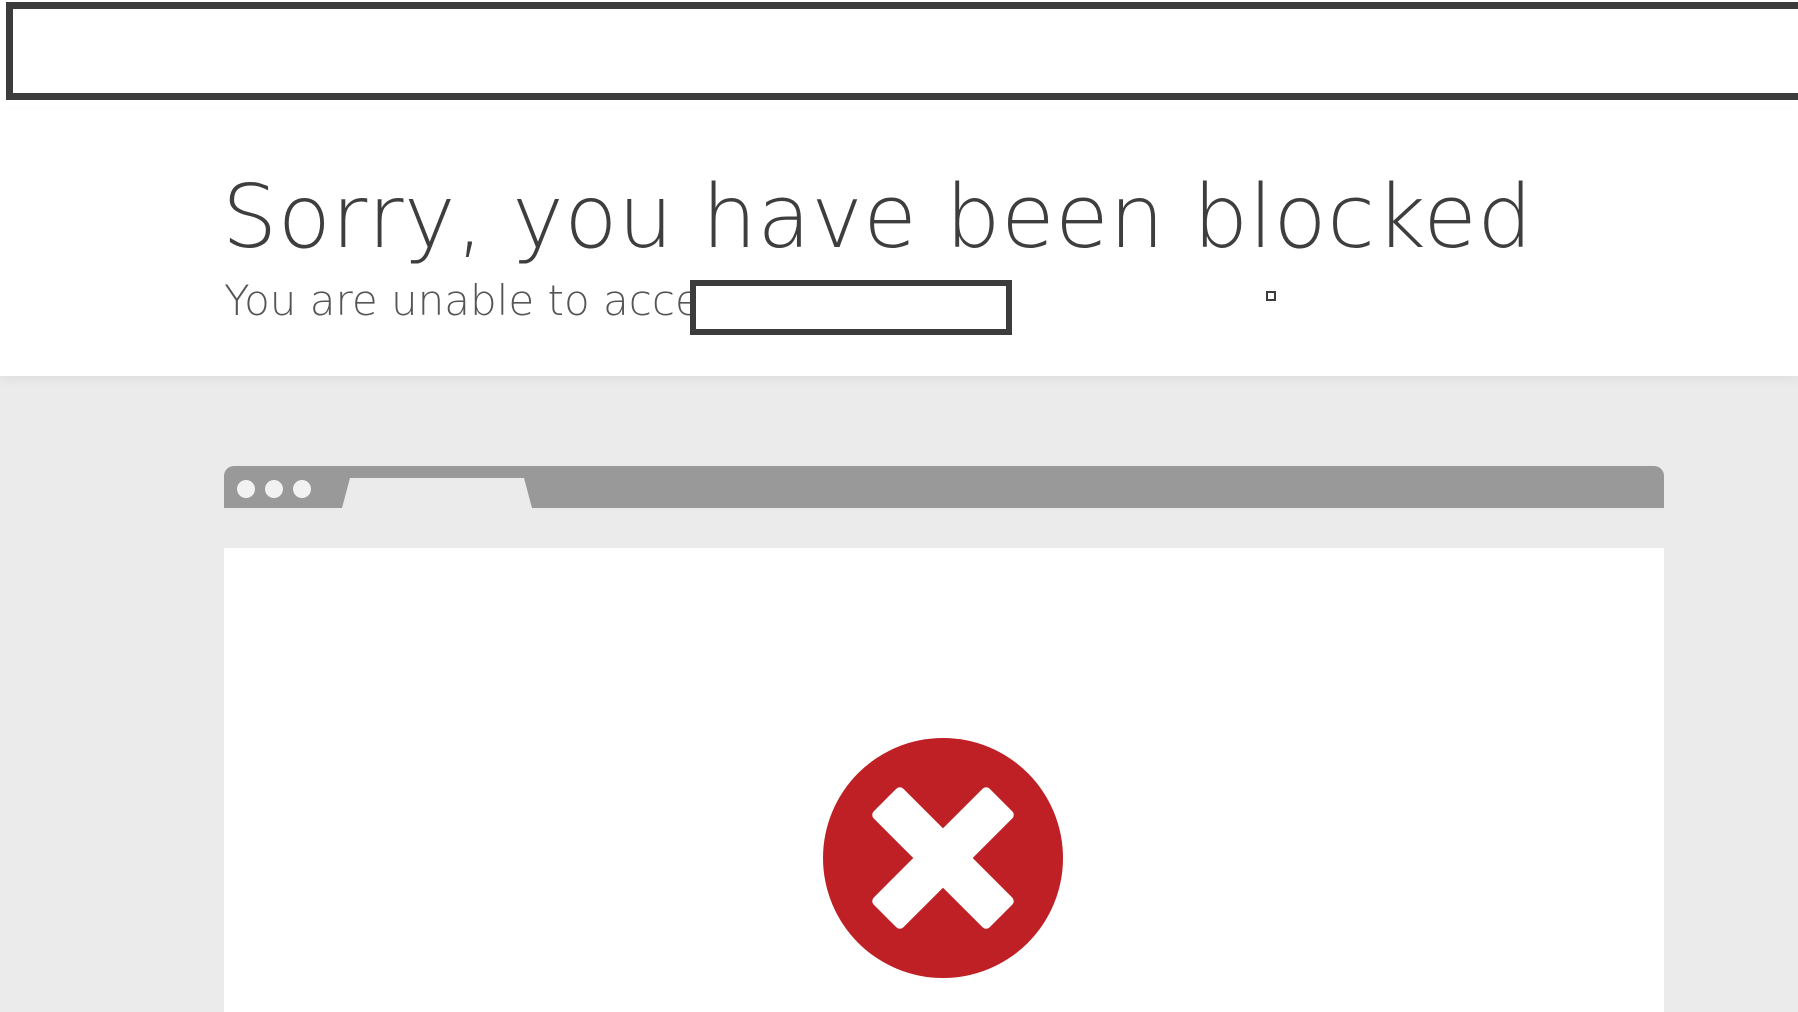  I want to click on error-x-icon, so click(943, 858).